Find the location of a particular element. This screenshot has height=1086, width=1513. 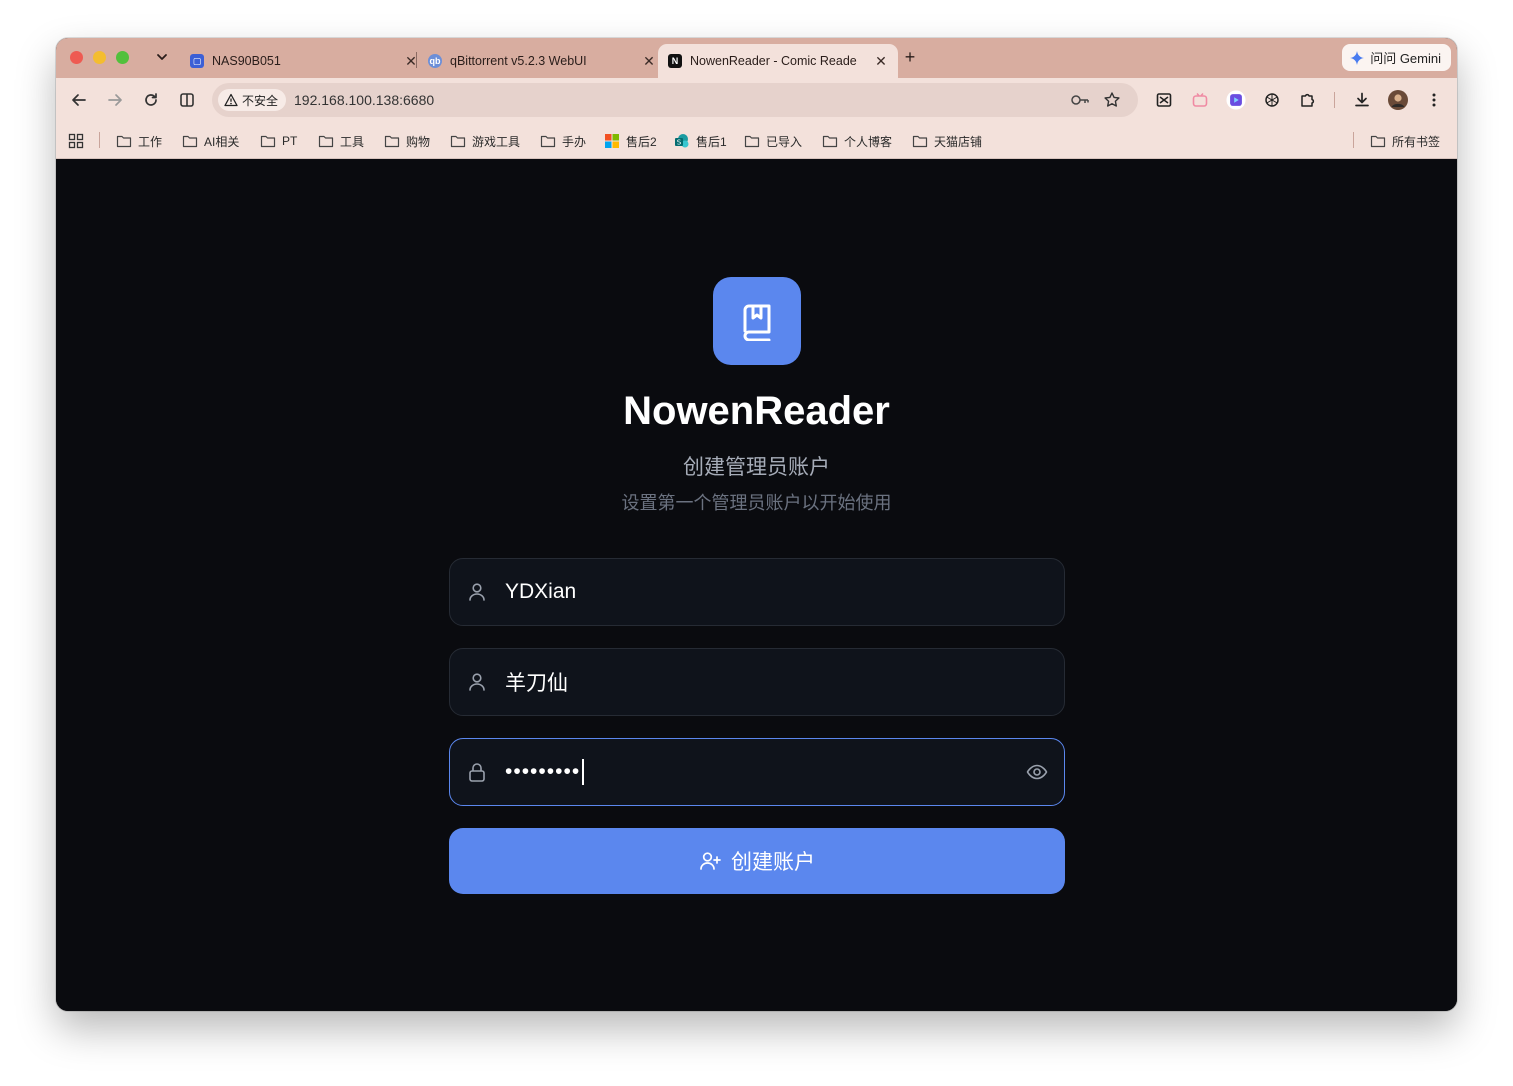

openai-extension-icon is located at coordinates (1272, 100).